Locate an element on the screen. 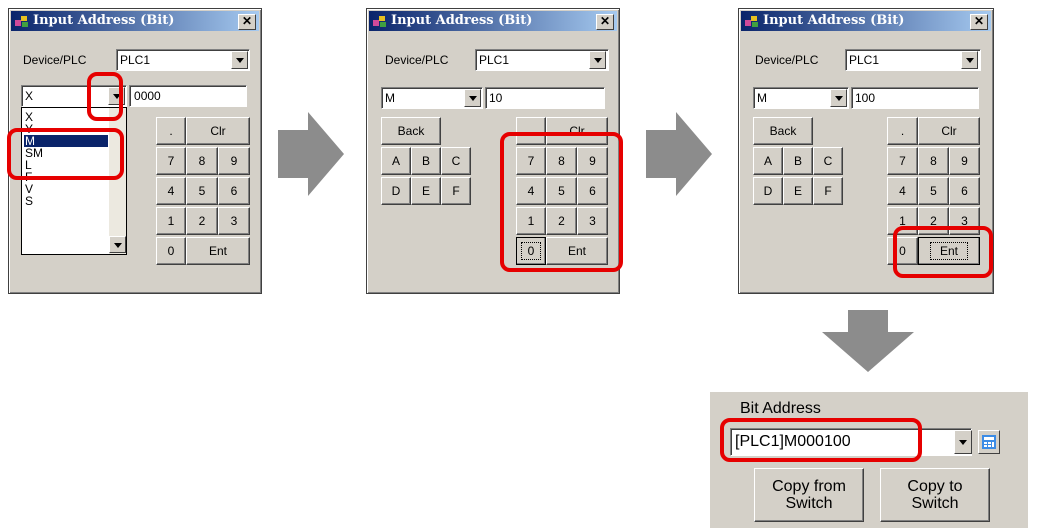 The height and width of the screenshot is (528, 1052). key-1: 1 is located at coordinates (171, 221).